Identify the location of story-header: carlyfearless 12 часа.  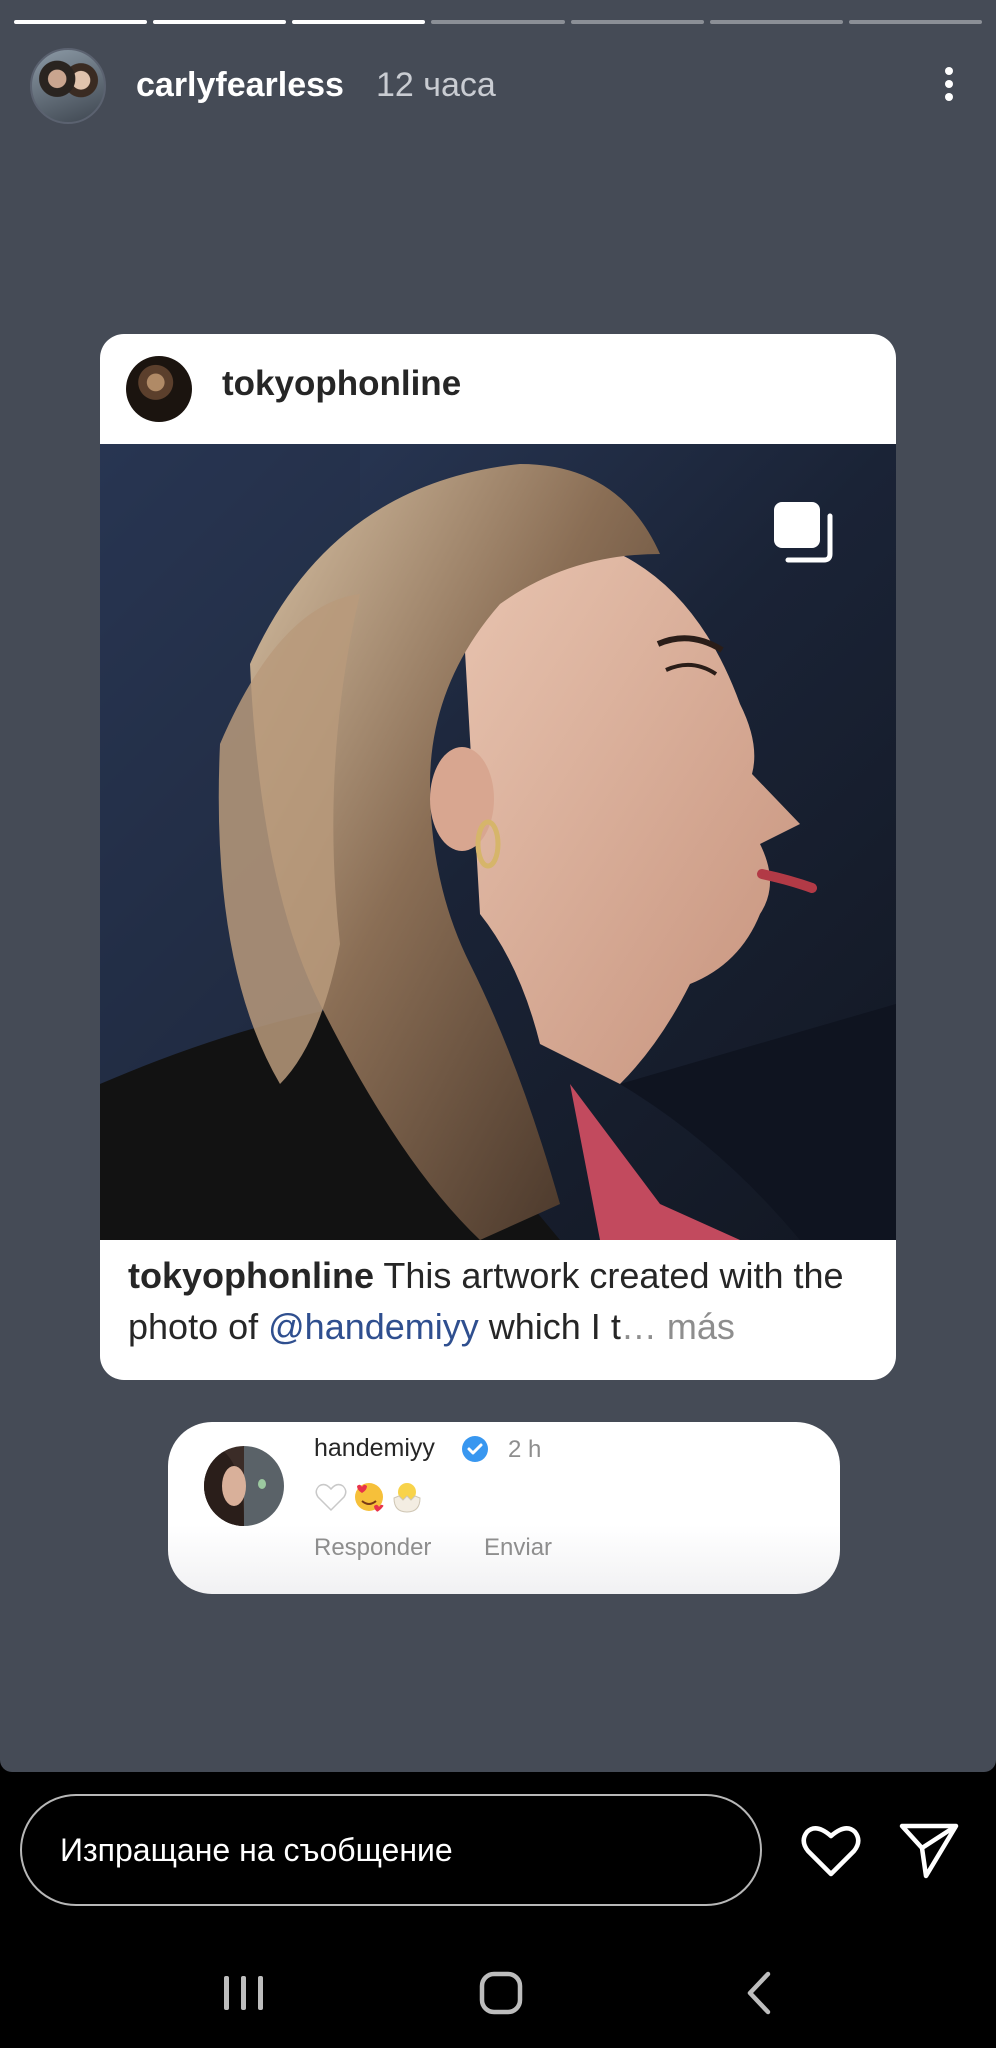
(503, 87).